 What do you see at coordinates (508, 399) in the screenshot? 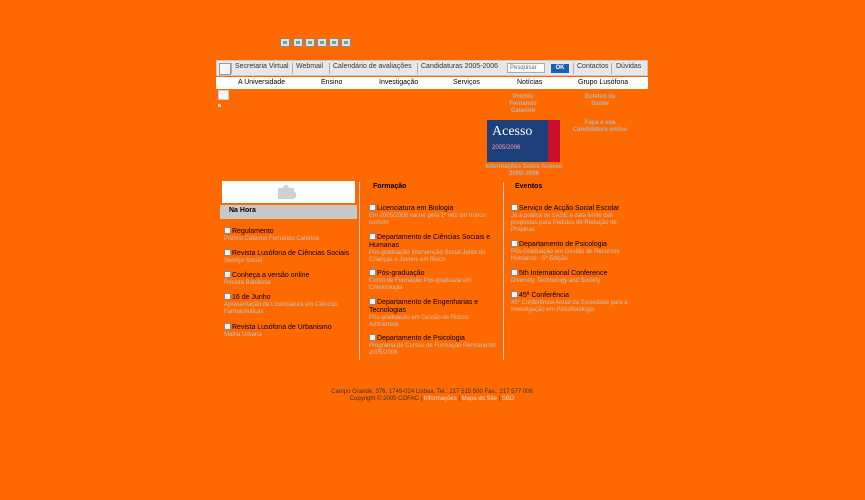
I see `footer-link-sbd: SBD` at bounding box center [508, 399].